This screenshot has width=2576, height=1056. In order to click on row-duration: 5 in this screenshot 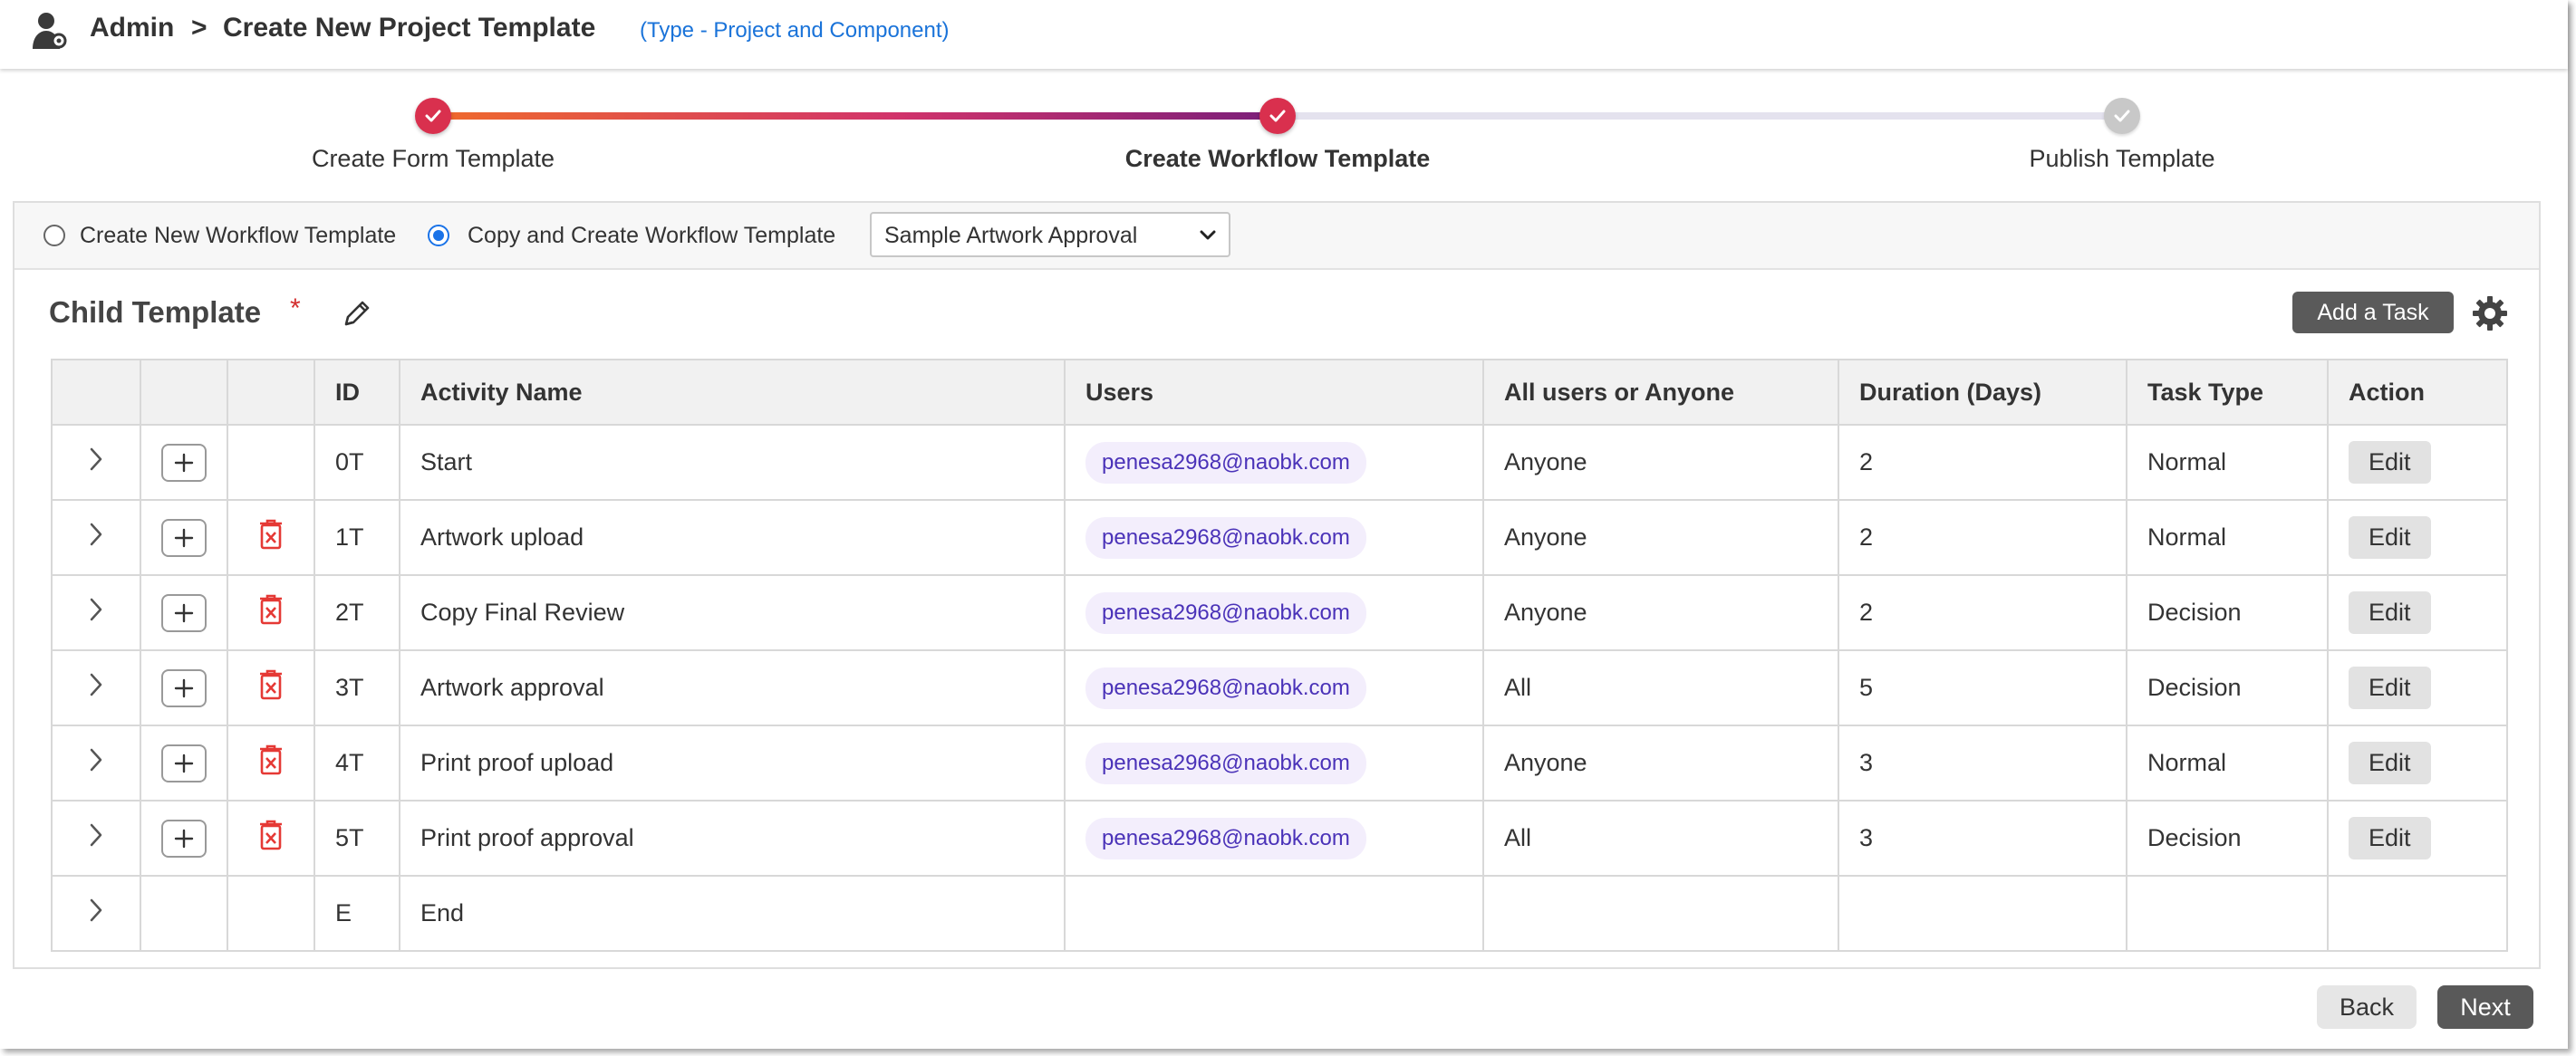, I will do `click(1982, 687)`.